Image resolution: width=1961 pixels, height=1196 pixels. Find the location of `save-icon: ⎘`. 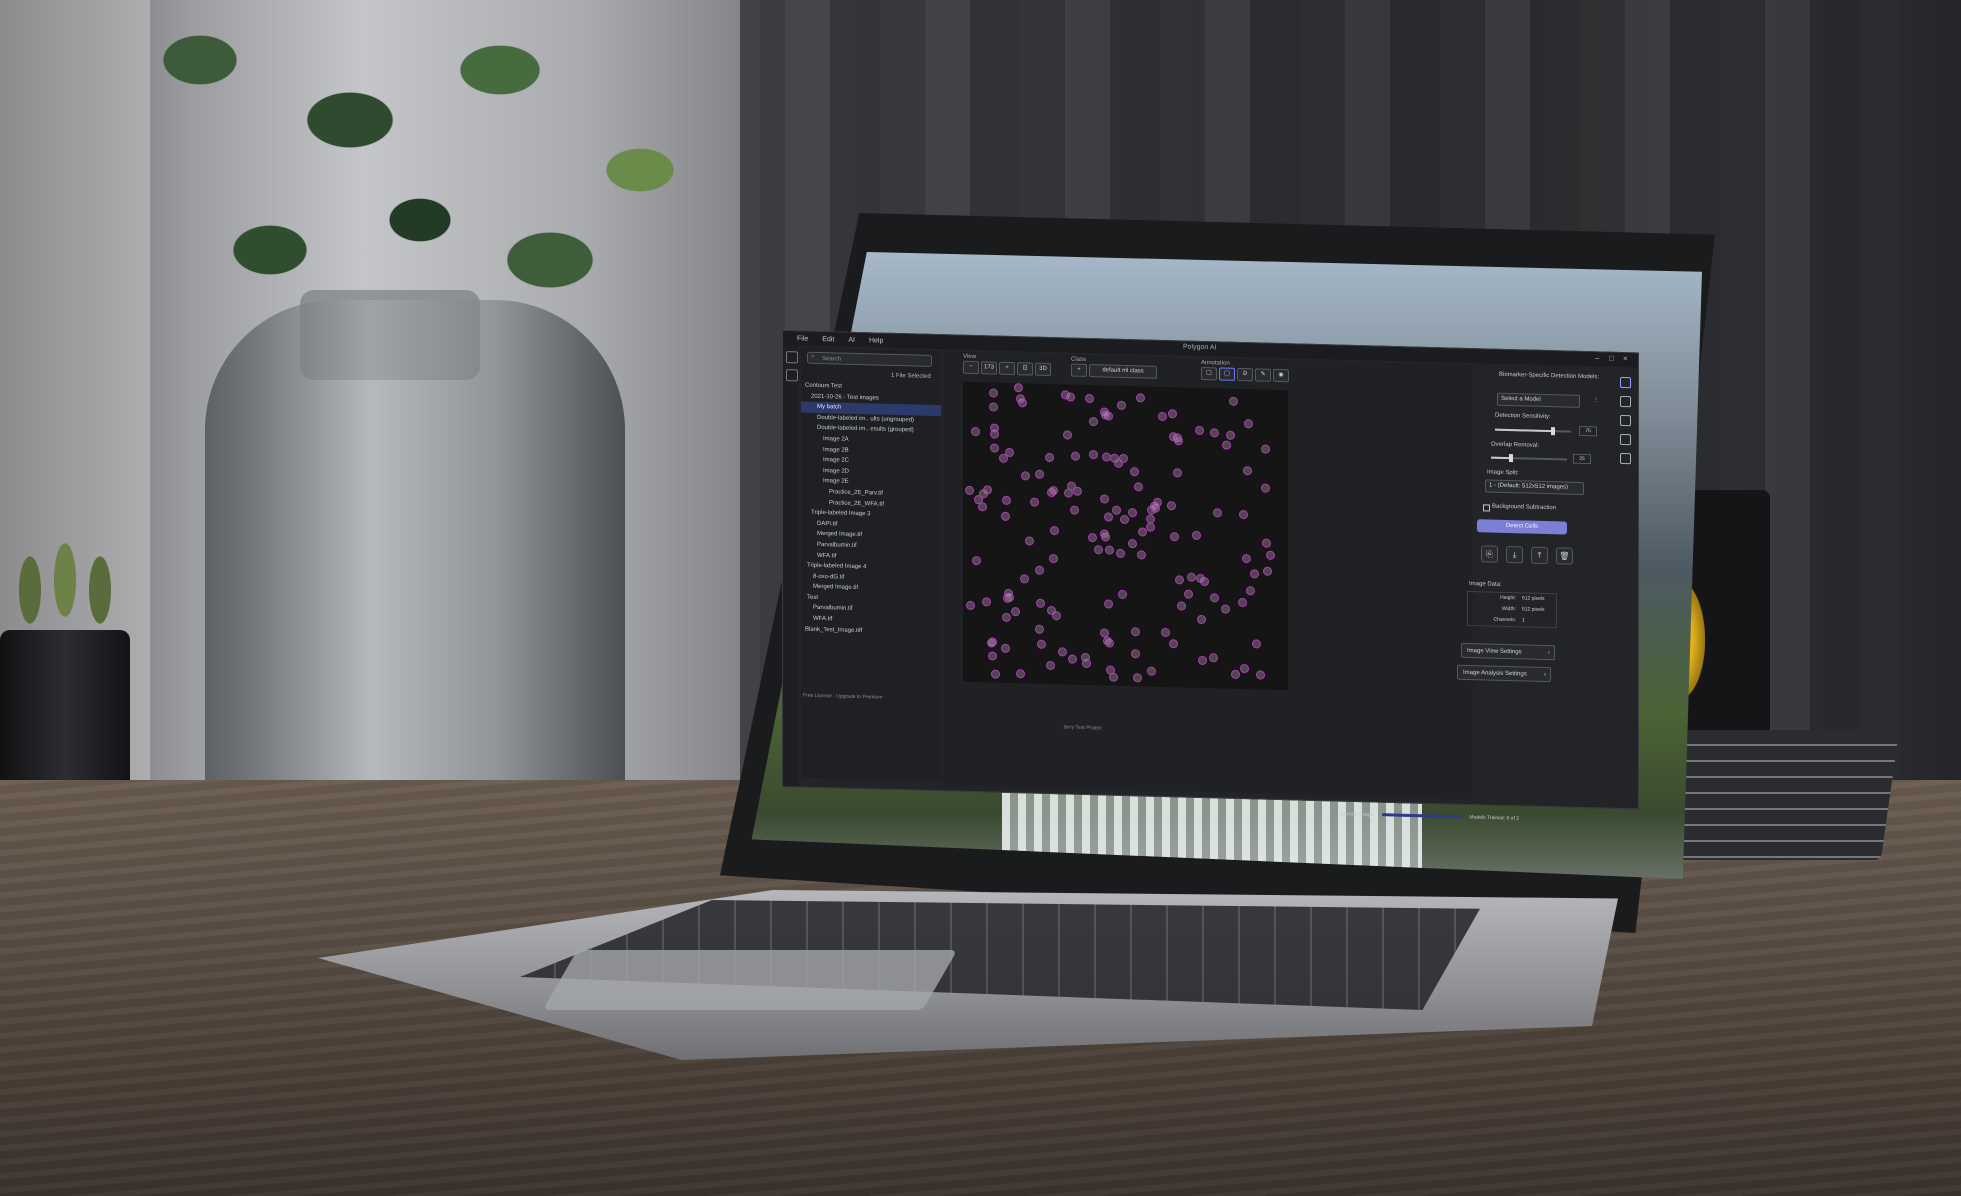

save-icon: ⎘ is located at coordinates (1489, 554).